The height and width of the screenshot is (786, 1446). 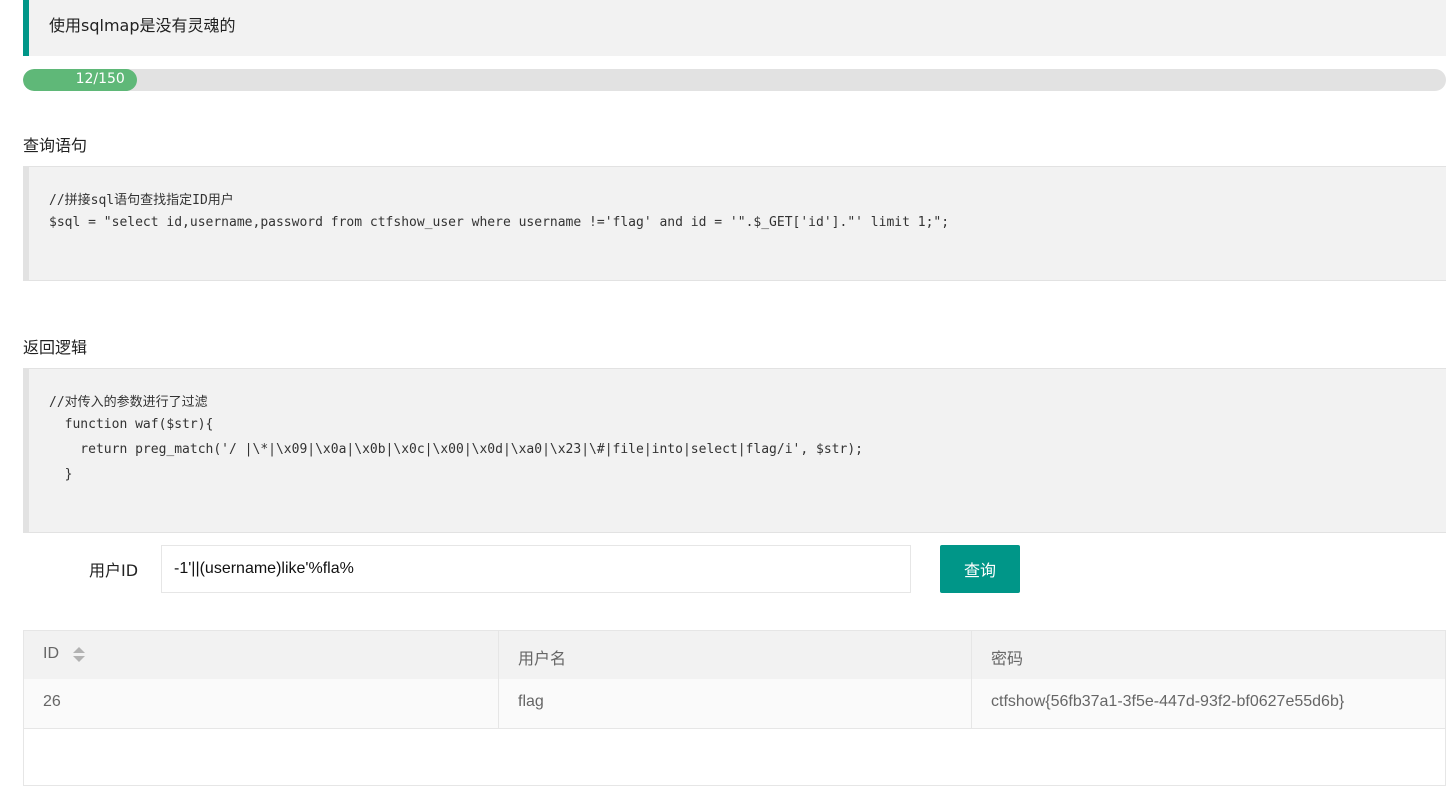 What do you see at coordinates (734, 80) in the screenshot?
I see `progress-bar: 12/150` at bounding box center [734, 80].